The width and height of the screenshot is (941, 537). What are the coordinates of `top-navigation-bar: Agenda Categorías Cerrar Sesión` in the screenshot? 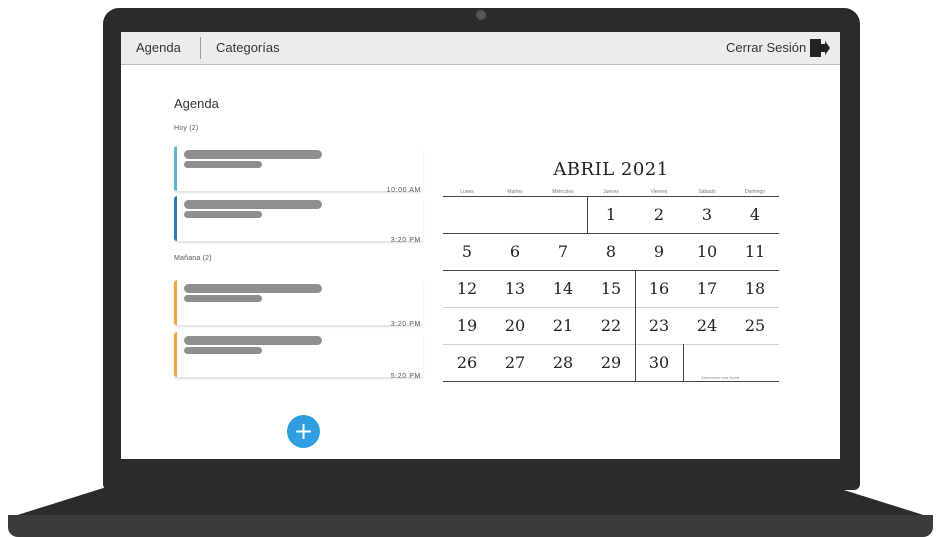 It's located at (480, 48).